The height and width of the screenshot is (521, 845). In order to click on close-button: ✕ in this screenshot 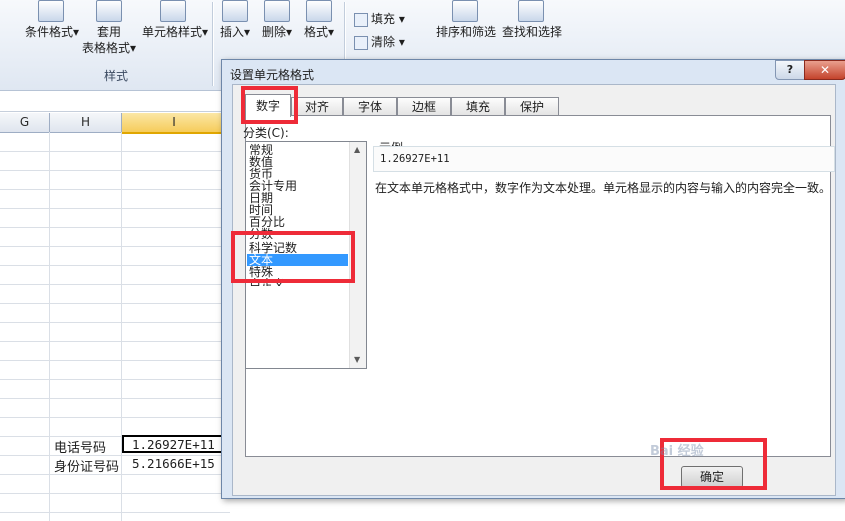, I will do `click(824, 70)`.